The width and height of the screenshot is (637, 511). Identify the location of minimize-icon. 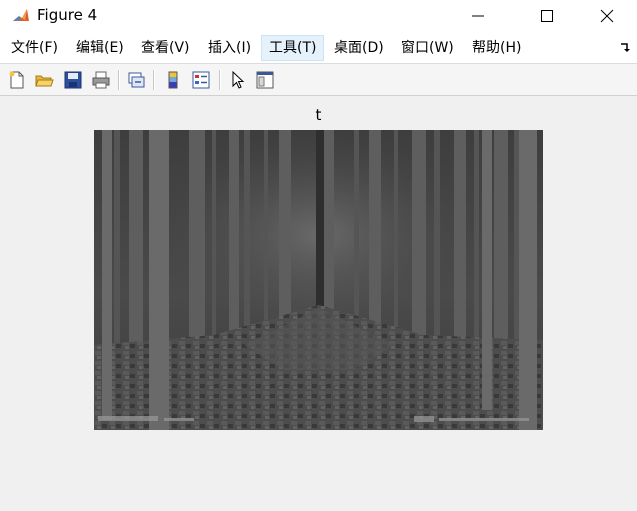
(478, 16).